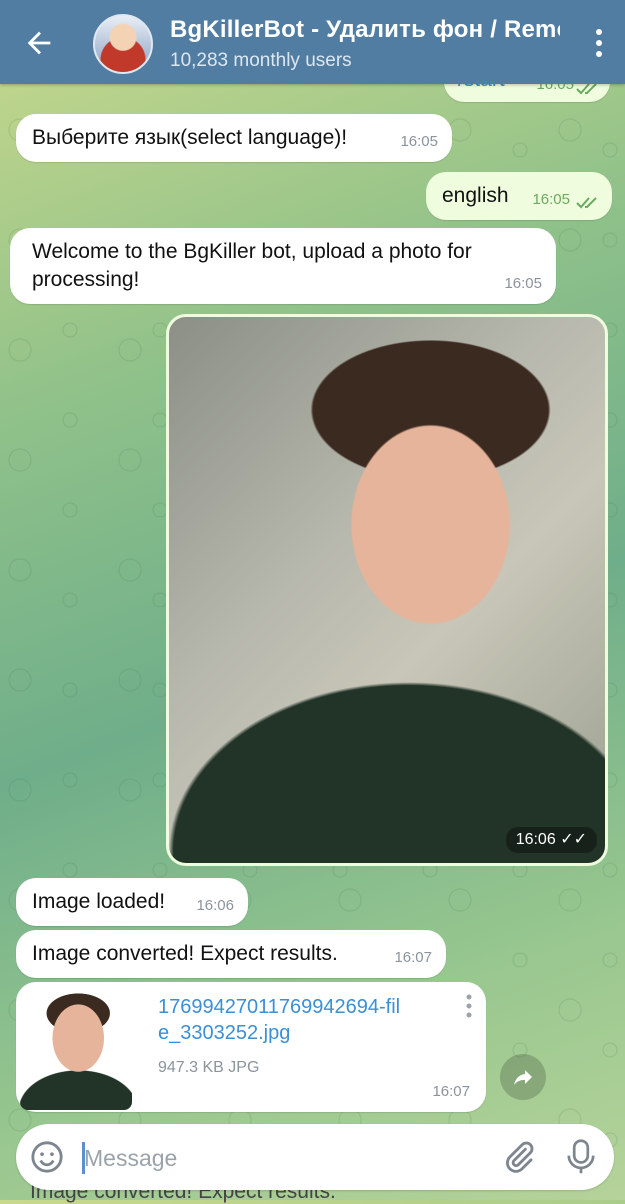 This screenshot has height=1204, width=625. I want to click on file-thumbnail, so click(76, 1048).